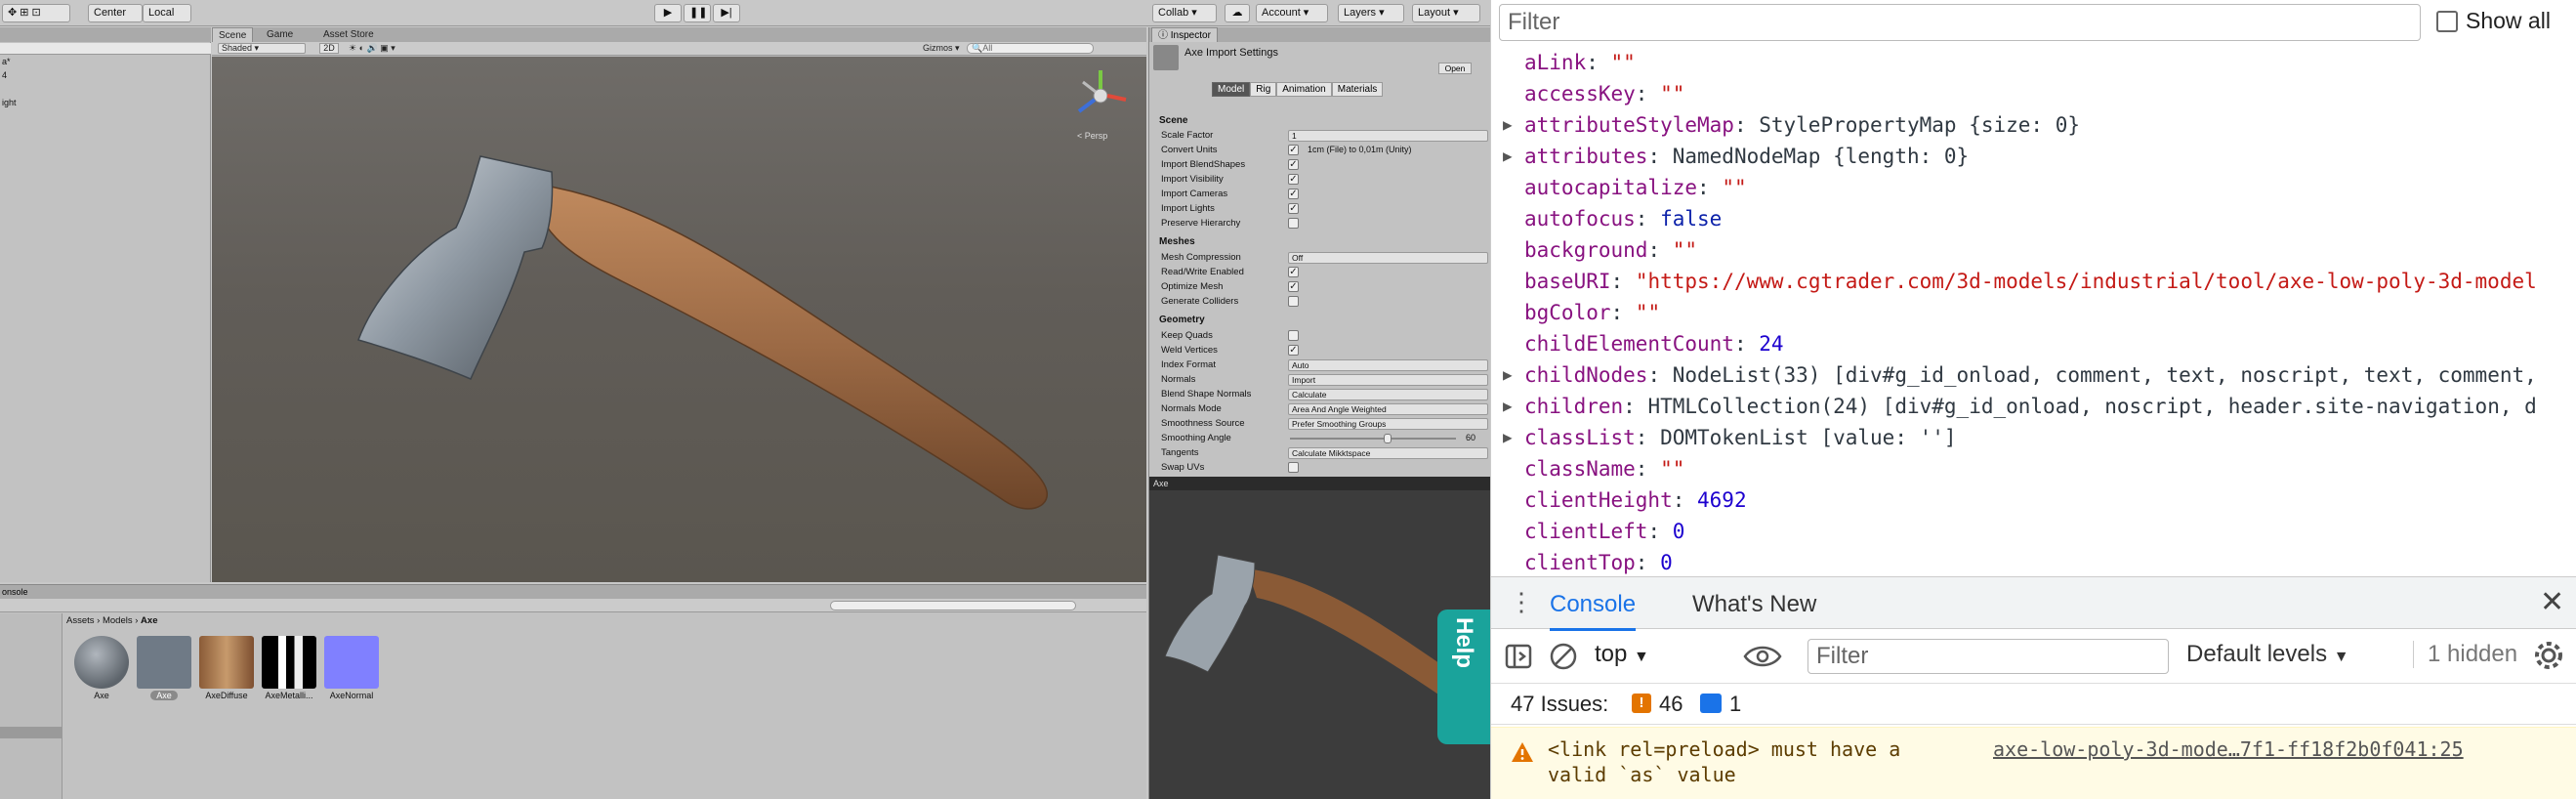  What do you see at coordinates (1388, 453) in the screenshot?
I see `tangents-dropdown: Calculate Mikktspace` at bounding box center [1388, 453].